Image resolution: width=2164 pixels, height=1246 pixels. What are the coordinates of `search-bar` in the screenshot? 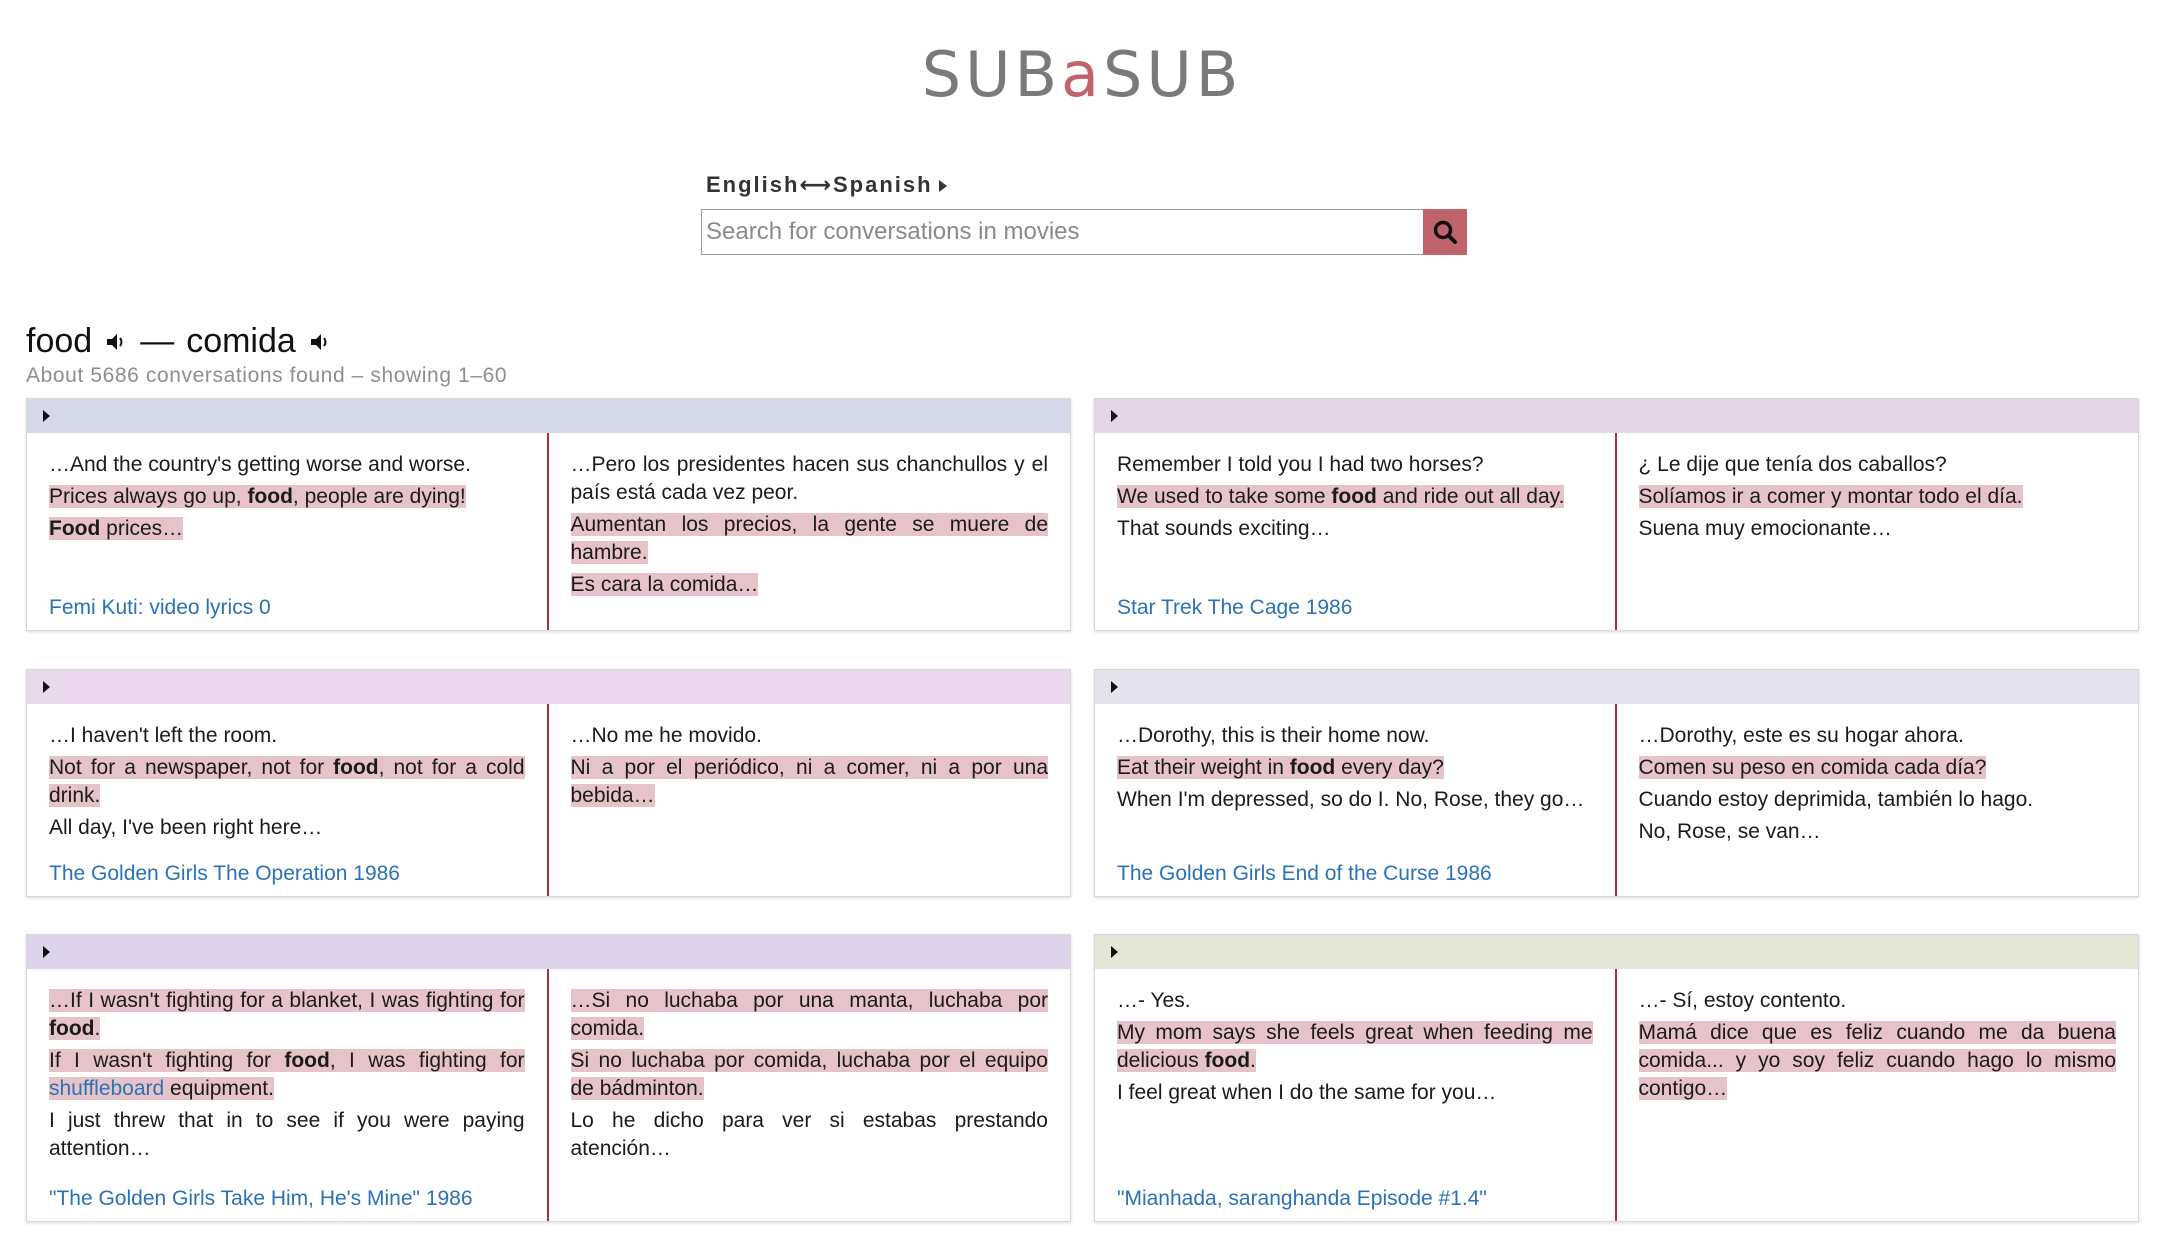 It's located at (1084, 232).